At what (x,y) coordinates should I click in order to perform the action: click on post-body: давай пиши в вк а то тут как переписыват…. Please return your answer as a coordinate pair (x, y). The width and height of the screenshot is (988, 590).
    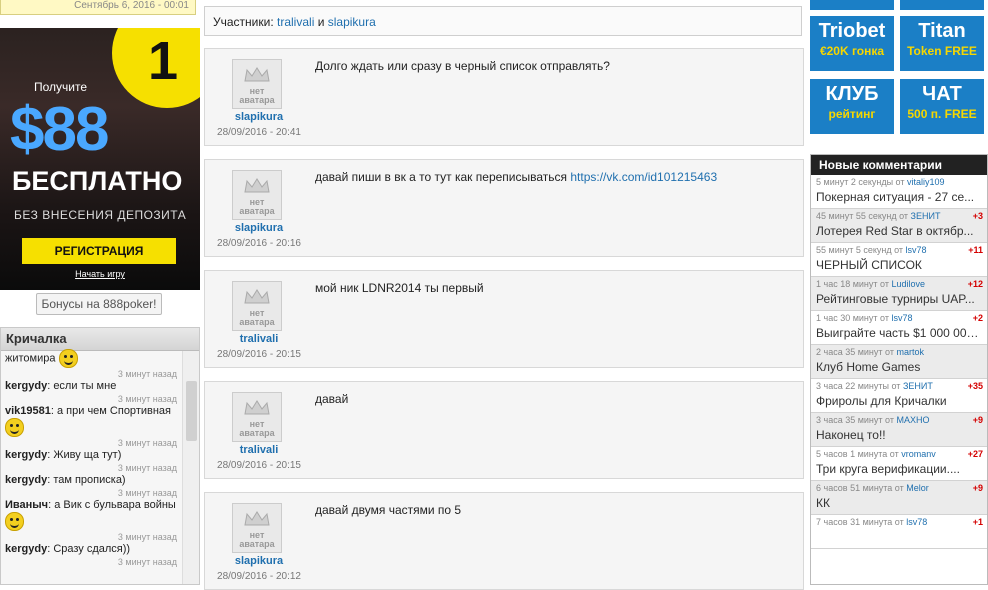
    Looking at the image, I should click on (441, 177).